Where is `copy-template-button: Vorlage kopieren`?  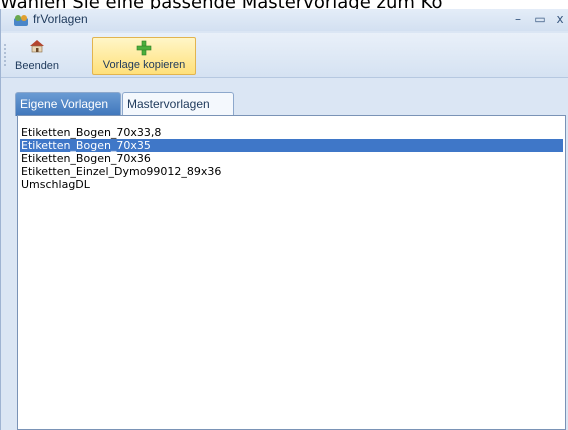 copy-template-button: Vorlage kopieren is located at coordinates (144, 56).